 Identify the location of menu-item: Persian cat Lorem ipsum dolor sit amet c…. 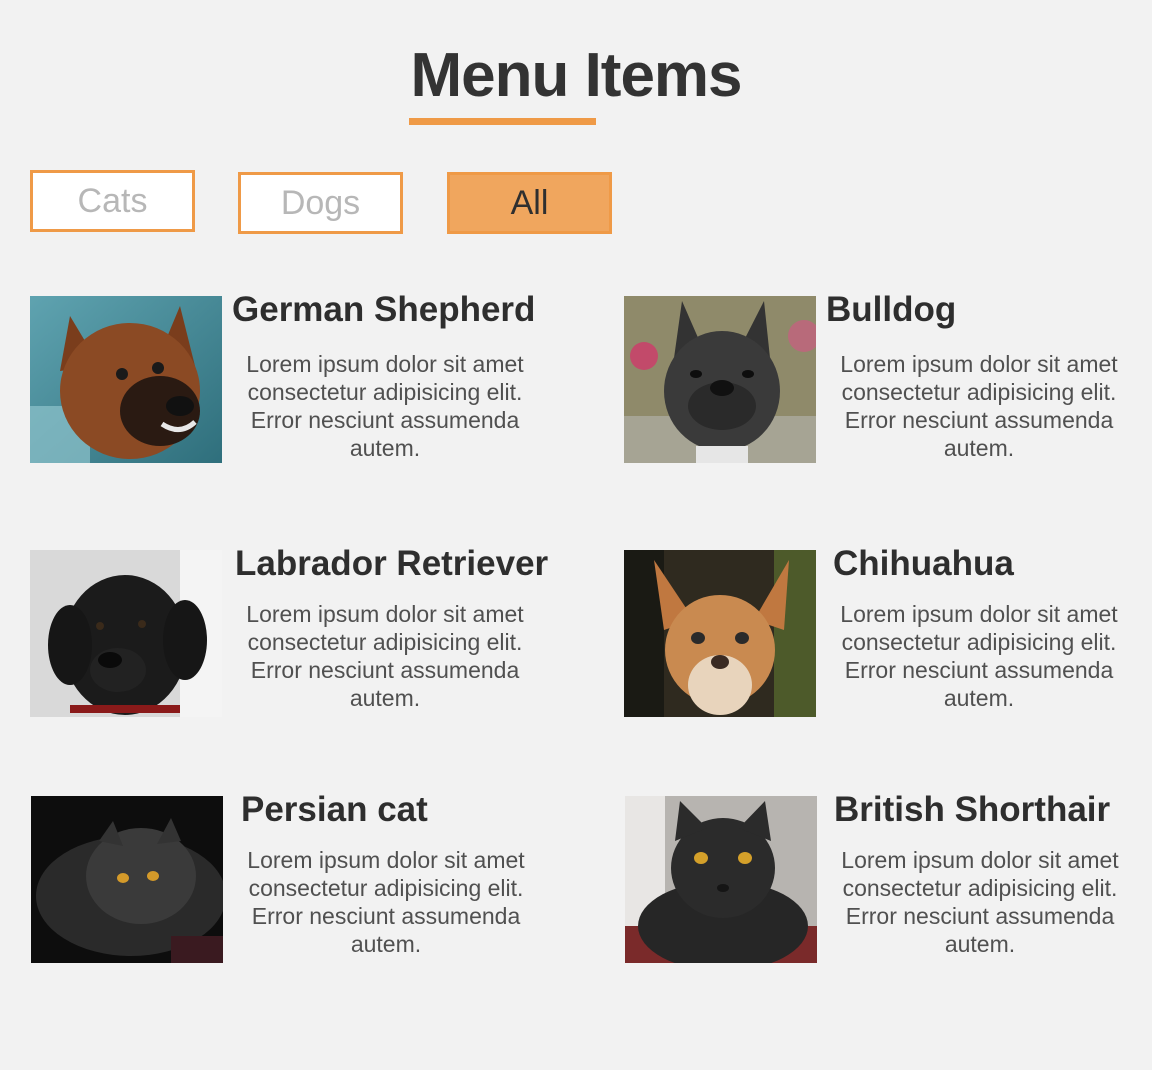
(291, 878).